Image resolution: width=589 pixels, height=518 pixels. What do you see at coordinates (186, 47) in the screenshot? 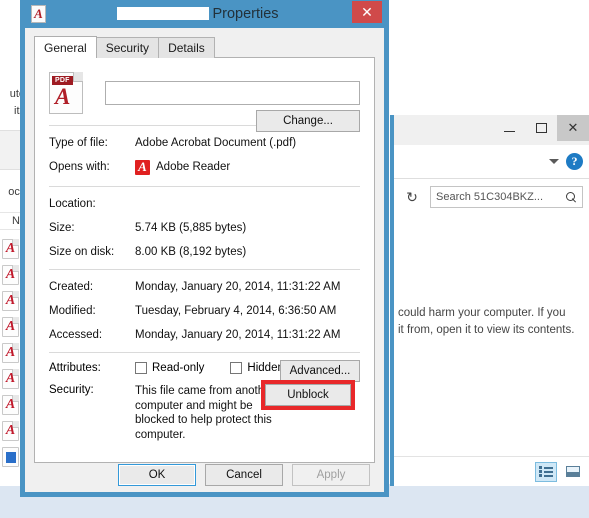
I see `tab-details: Details` at bounding box center [186, 47].